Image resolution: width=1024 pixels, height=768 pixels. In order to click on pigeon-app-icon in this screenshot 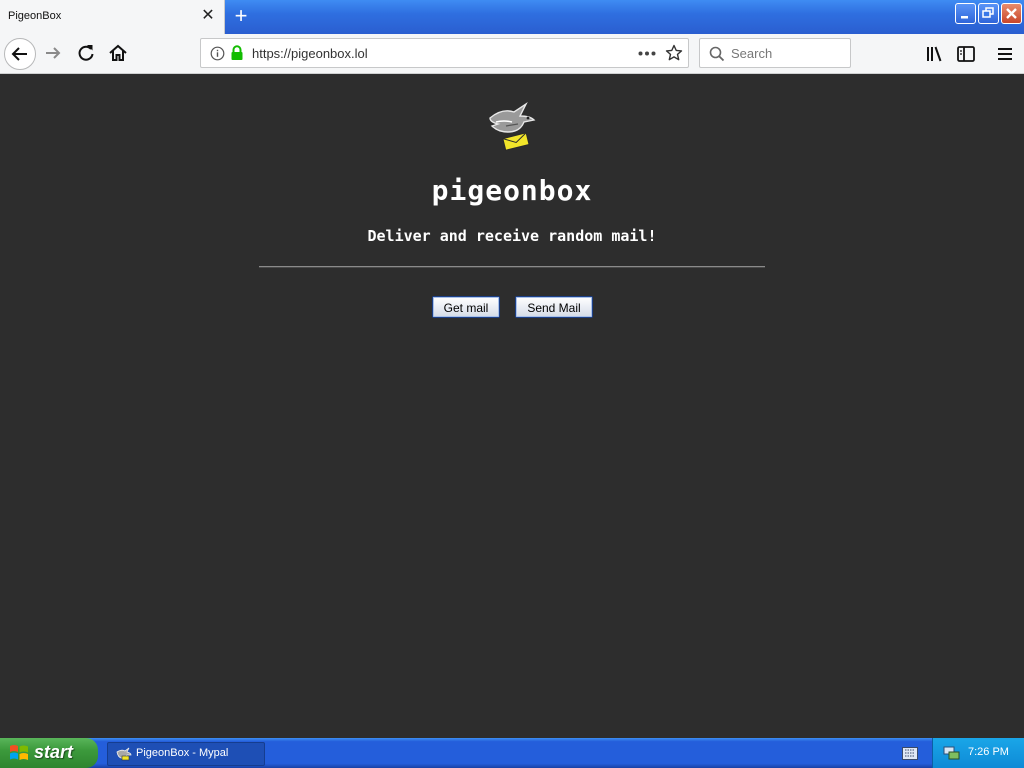, I will do `click(124, 754)`.